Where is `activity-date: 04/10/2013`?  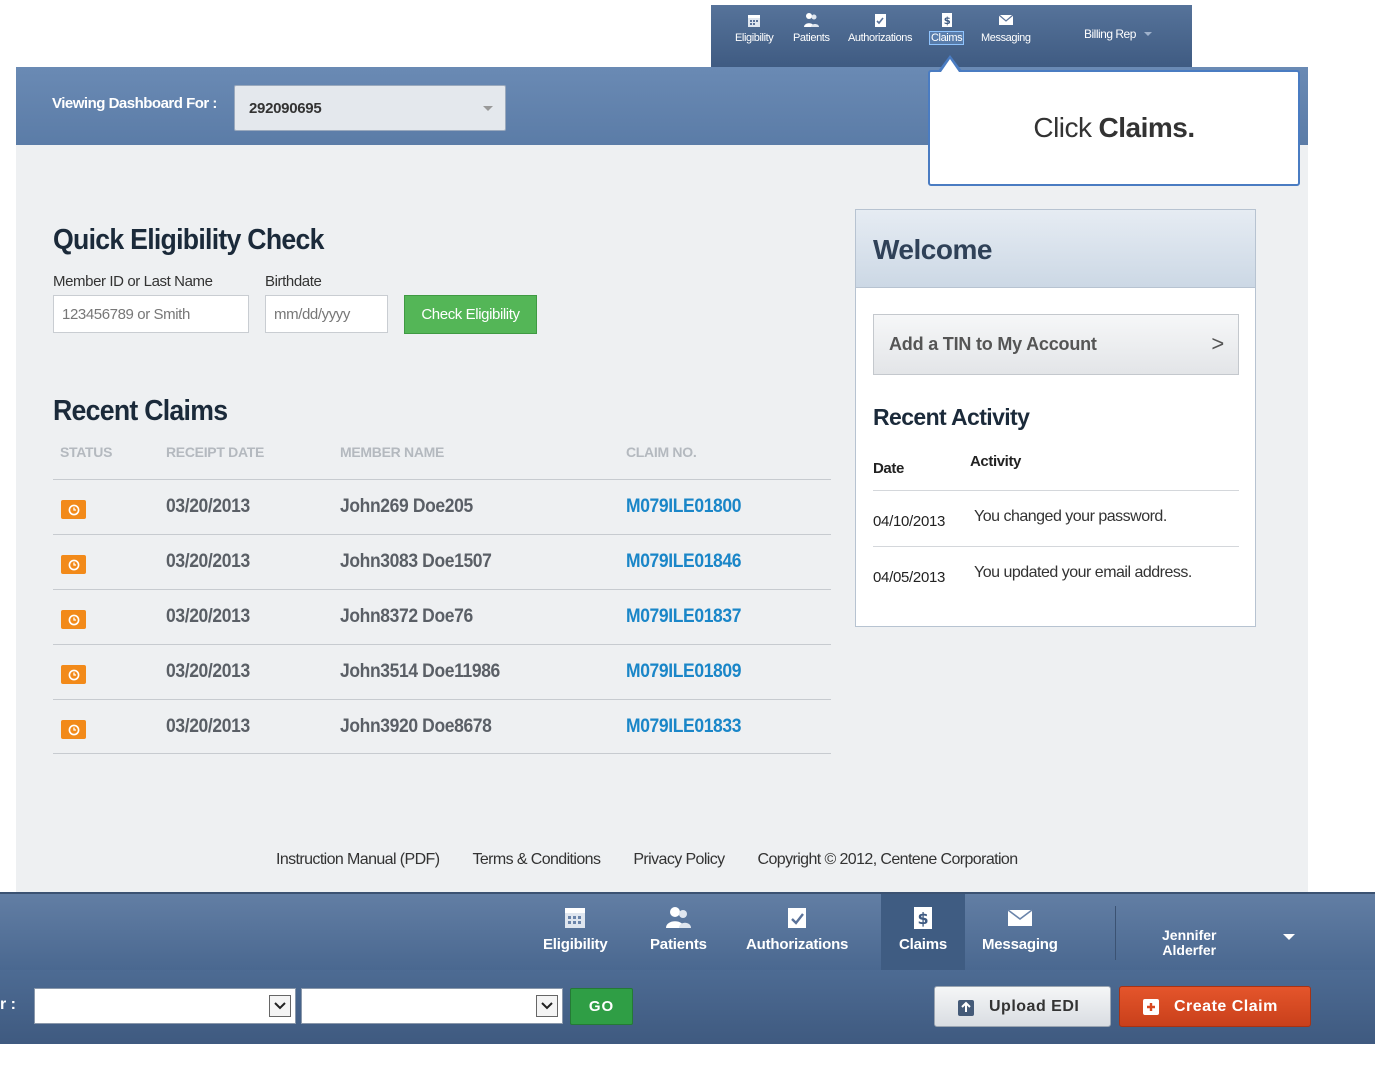
activity-date: 04/10/2013 is located at coordinates (909, 521).